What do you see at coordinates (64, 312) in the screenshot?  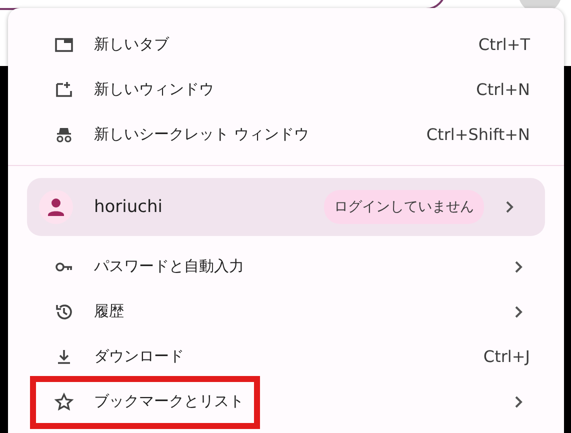 I see `history-icon` at bounding box center [64, 312].